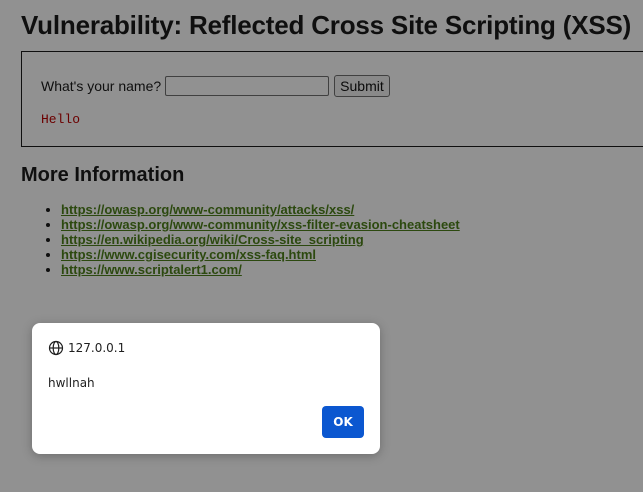  What do you see at coordinates (206, 388) in the screenshot?
I see `alert-dialog: 127.0.0.1 hwllnah OK` at bounding box center [206, 388].